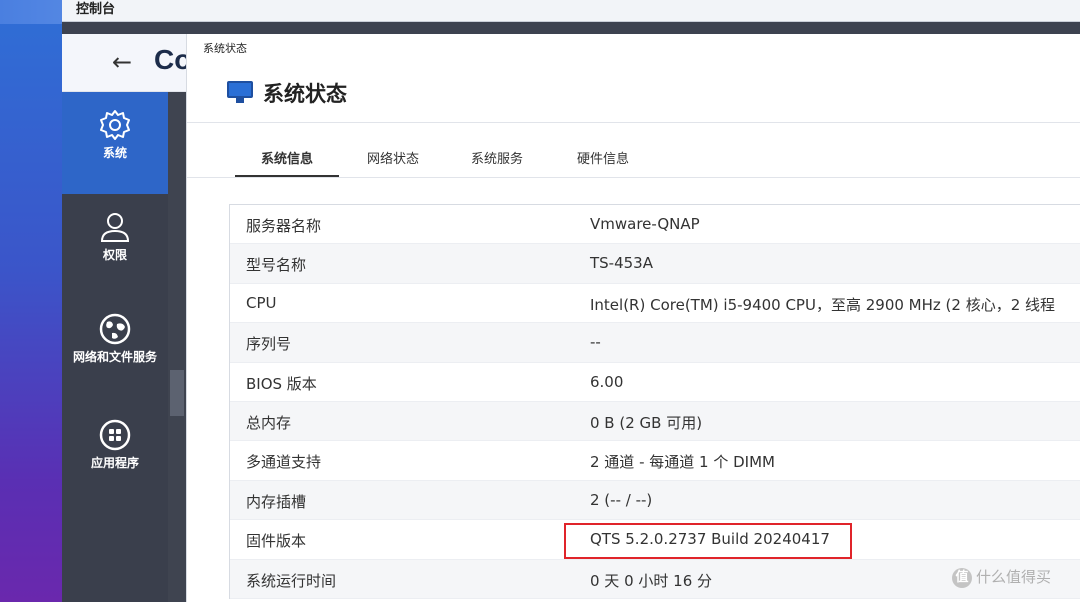 This screenshot has height=602, width=1080. I want to click on row-key: 序列号, so click(269, 344).